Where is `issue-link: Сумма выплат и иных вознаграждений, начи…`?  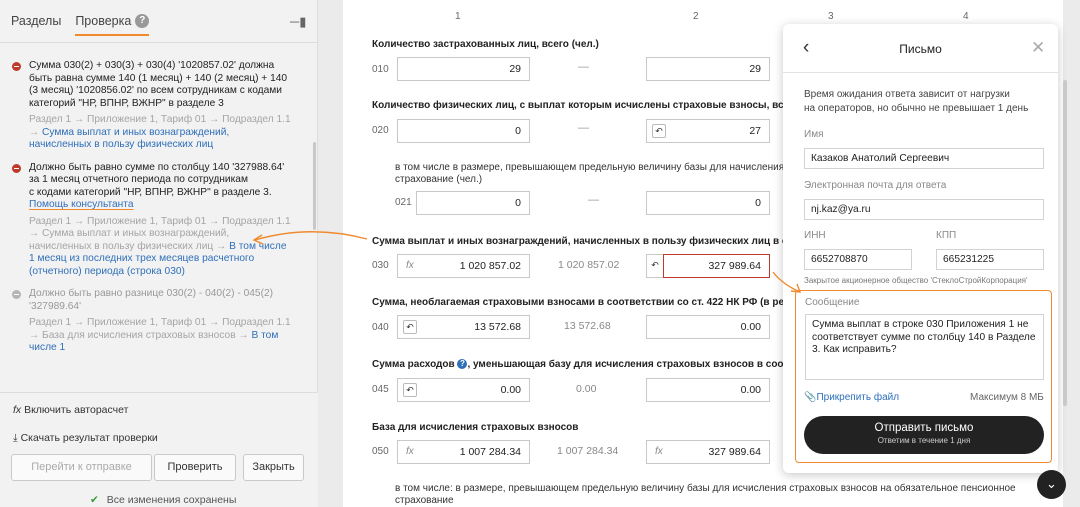
issue-link: Сумма выплат и иных вознаграждений, начи… is located at coordinates (129, 139).